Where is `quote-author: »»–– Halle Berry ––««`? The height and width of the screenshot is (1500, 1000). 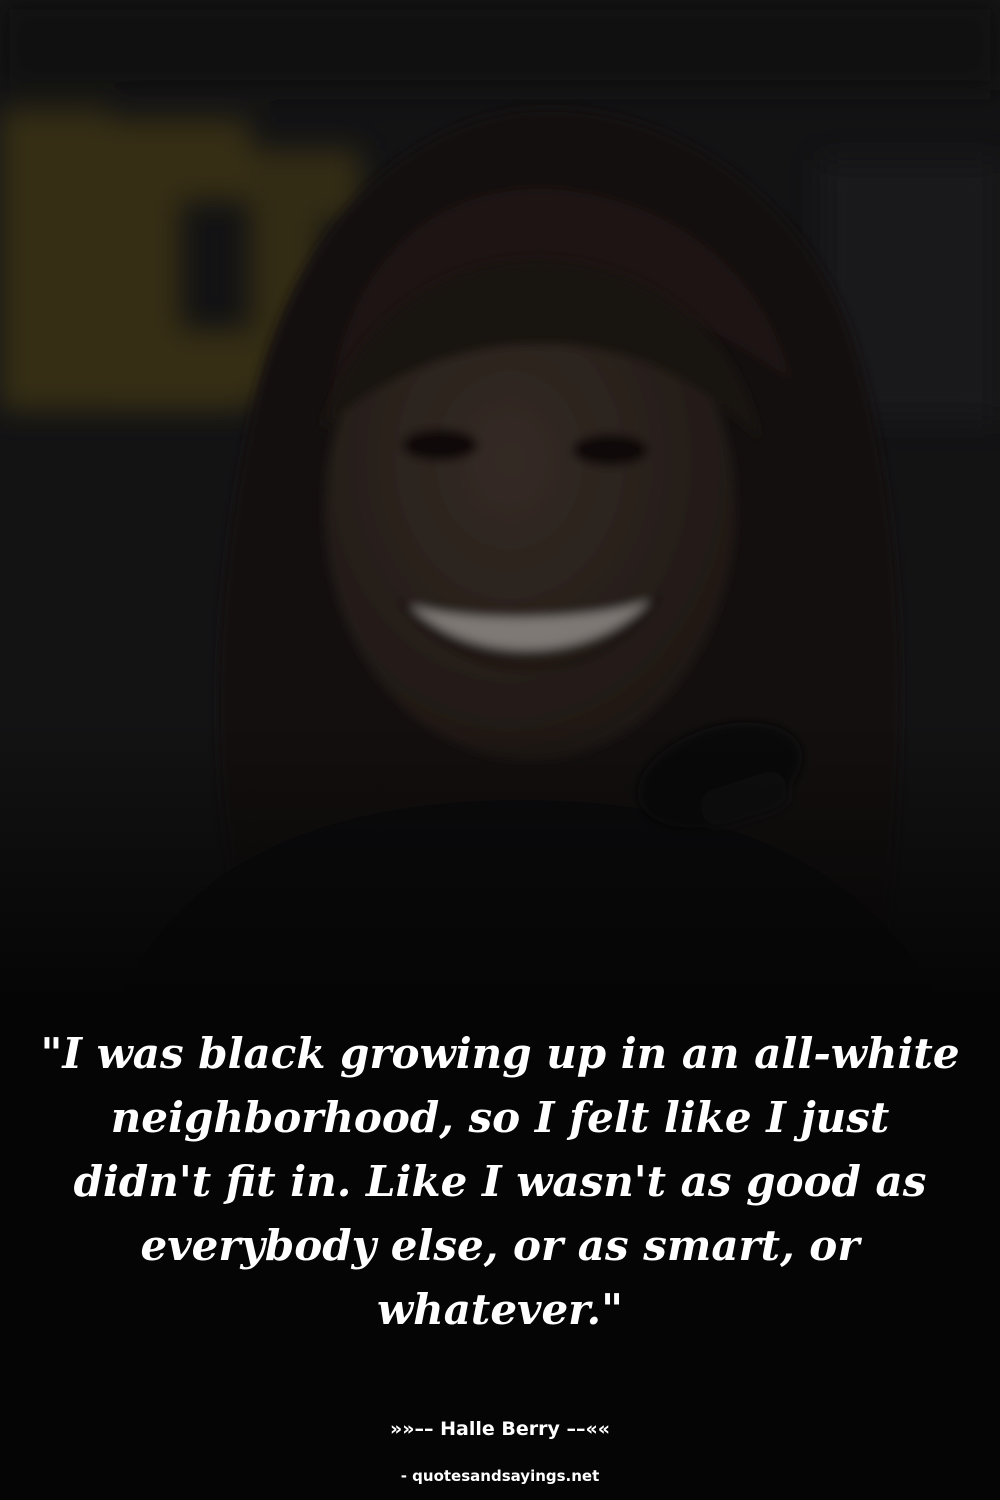 quote-author: »»–– Halle Berry ––«« is located at coordinates (500, 1429).